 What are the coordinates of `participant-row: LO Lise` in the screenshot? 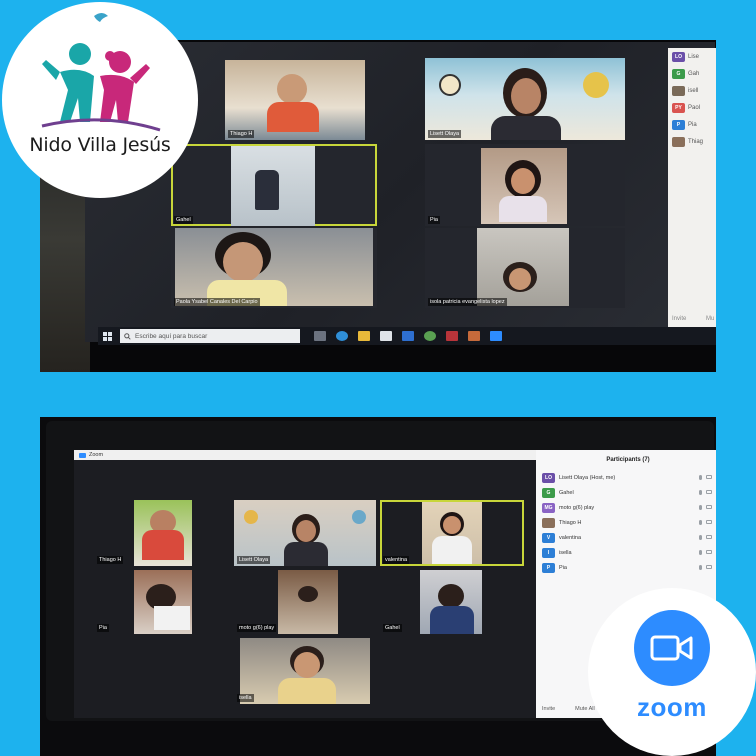 It's located at (692, 56).